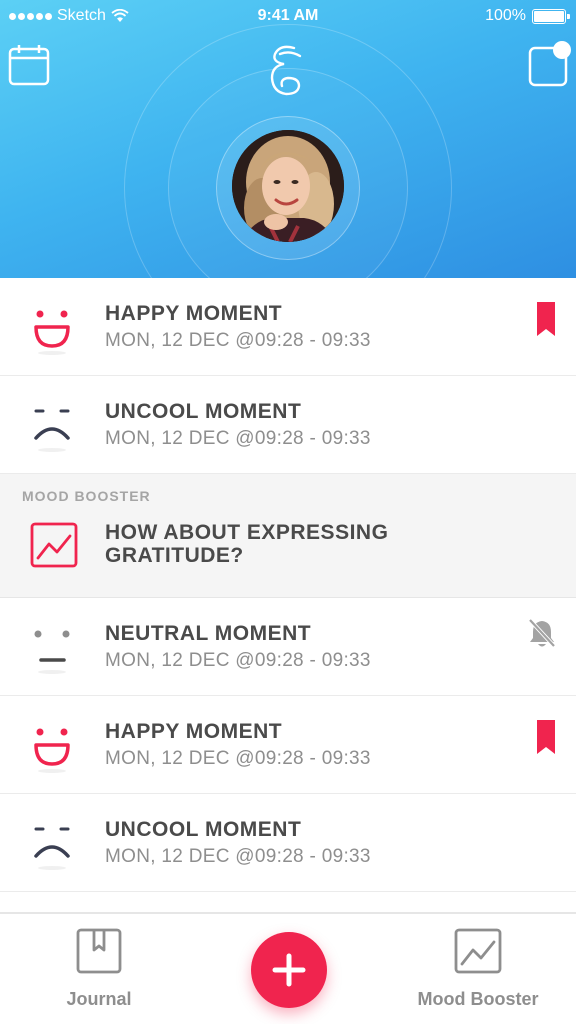 This screenshot has height=1024, width=576. What do you see at coordinates (527, 16) in the screenshot?
I see `status-battery: 100%` at bounding box center [527, 16].